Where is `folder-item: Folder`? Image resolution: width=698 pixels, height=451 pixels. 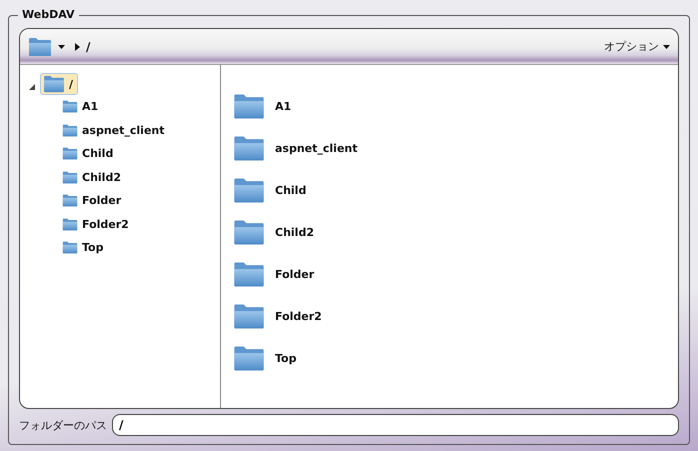 folder-item: Folder is located at coordinates (273, 274).